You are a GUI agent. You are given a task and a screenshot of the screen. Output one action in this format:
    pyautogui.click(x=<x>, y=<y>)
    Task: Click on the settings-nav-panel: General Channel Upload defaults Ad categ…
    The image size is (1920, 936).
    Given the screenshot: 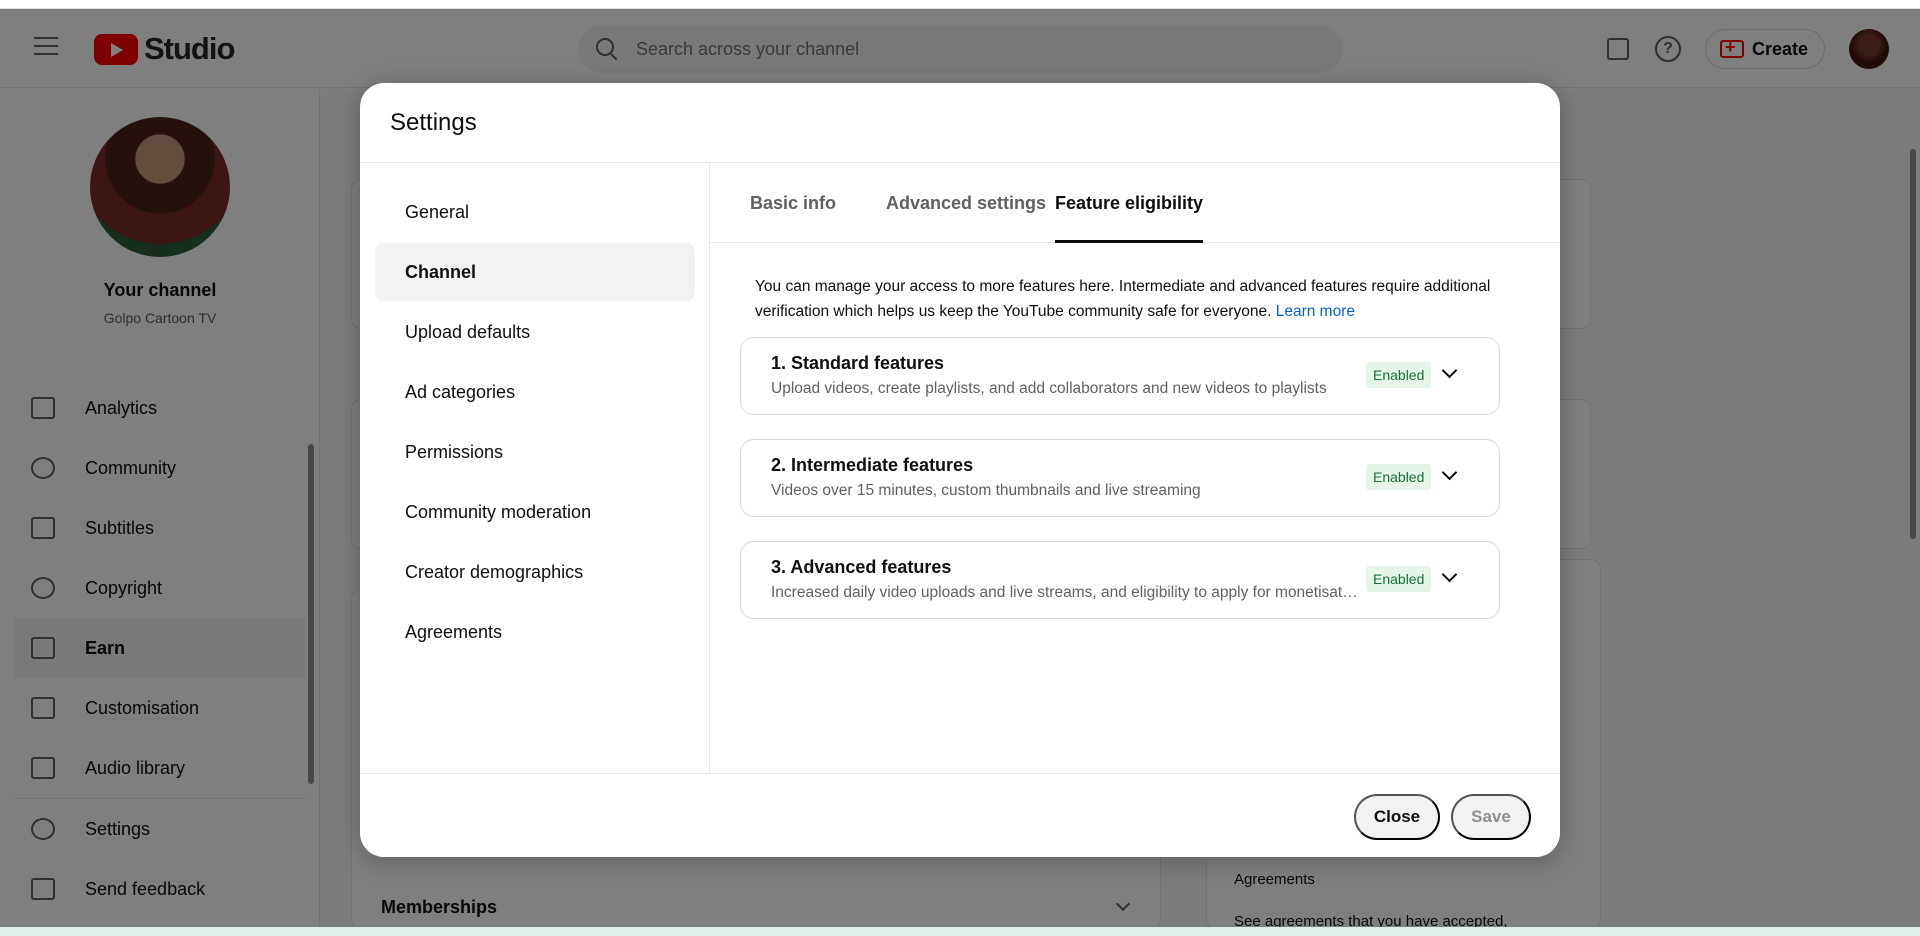 What is the action you would take?
    pyautogui.click(x=535, y=468)
    